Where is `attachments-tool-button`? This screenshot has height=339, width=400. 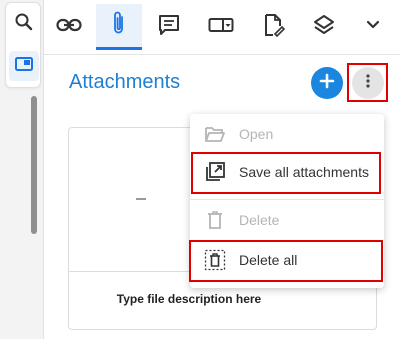
attachments-tool-button is located at coordinates (119, 27).